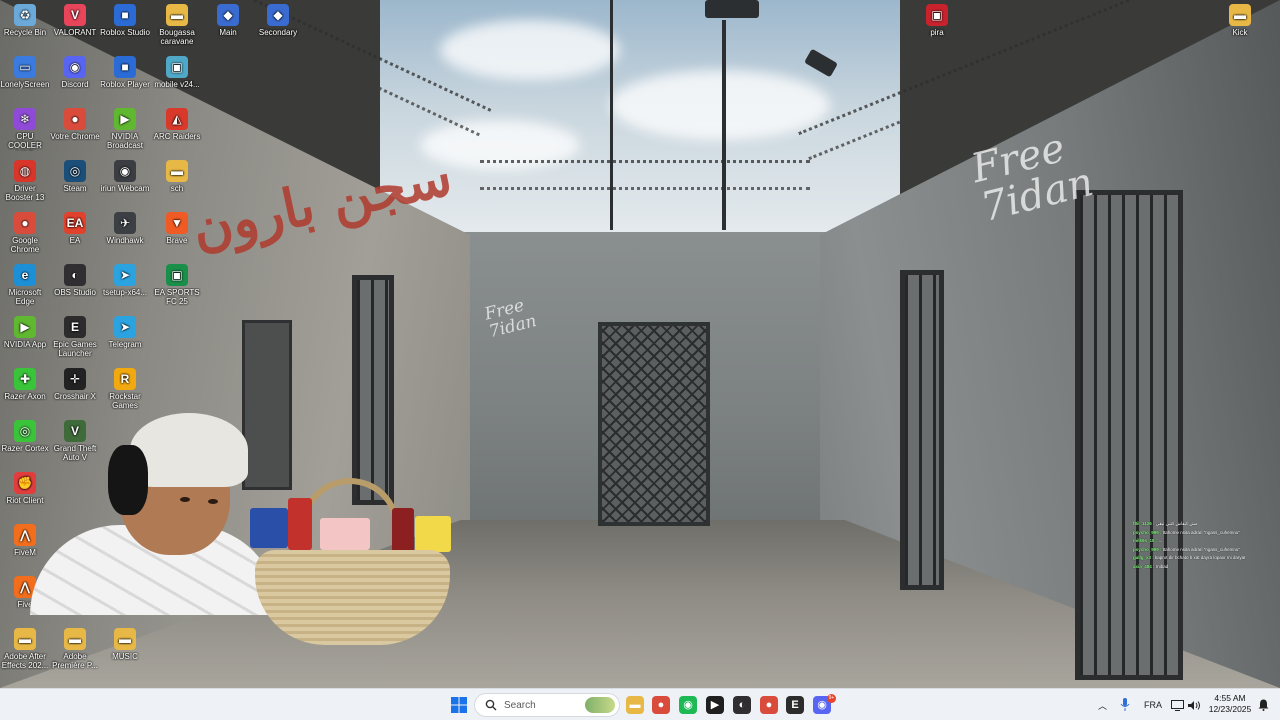  I want to click on desktop-icon-roblox-studio: ■ Roblox Studio, so click(125, 20).